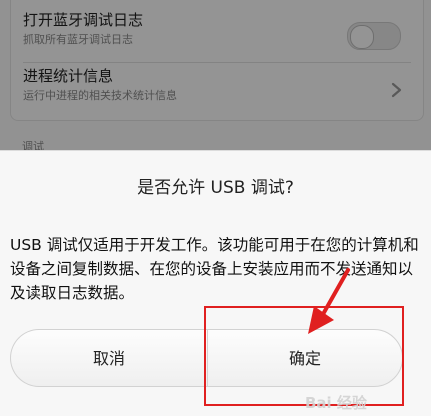 This screenshot has height=416, width=431. What do you see at coordinates (215, 188) in the screenshot?
I see `dialog-title: 是否允许 USB 调试?` at bounding box center [215, 188].